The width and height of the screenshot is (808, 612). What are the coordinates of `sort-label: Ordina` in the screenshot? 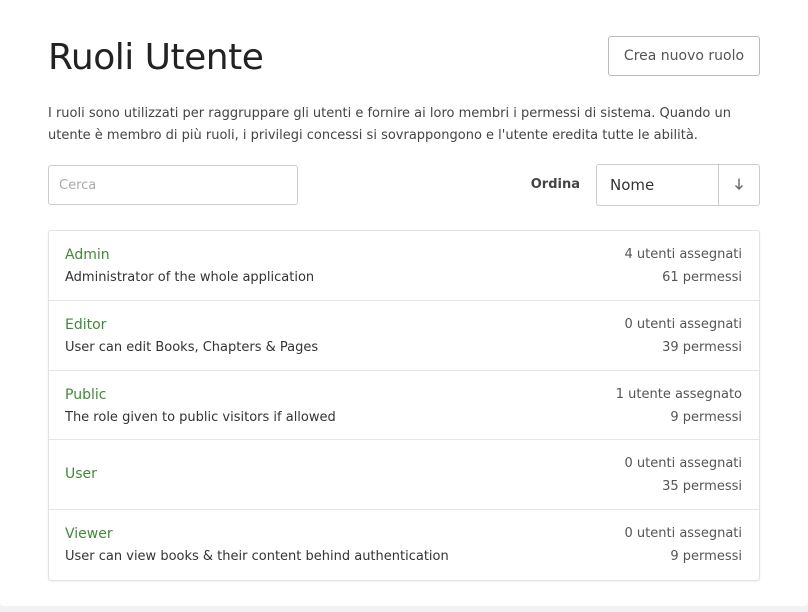 It's located at (555, 184).